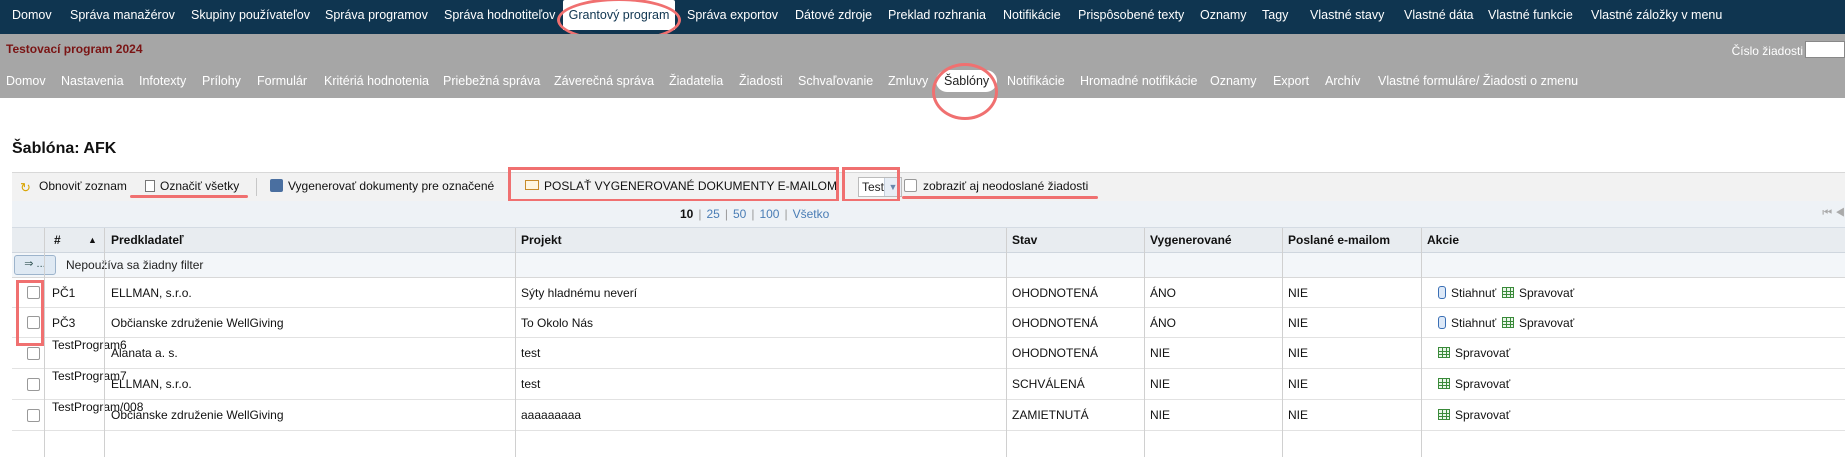 This screenshot has height=457, width=1845. What do you see at coordinates (1233, 81) in the screenshot?
I see `subnav-oznamy: Oznamy` at bounding box center [1233, 81].